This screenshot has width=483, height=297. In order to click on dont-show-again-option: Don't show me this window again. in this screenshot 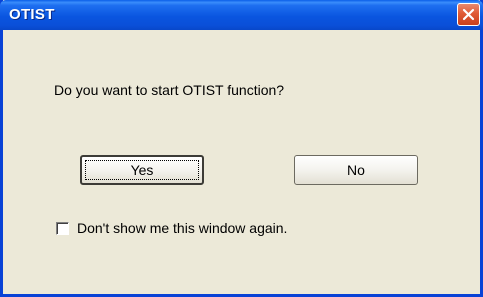, I will do `click(171, 228)`.